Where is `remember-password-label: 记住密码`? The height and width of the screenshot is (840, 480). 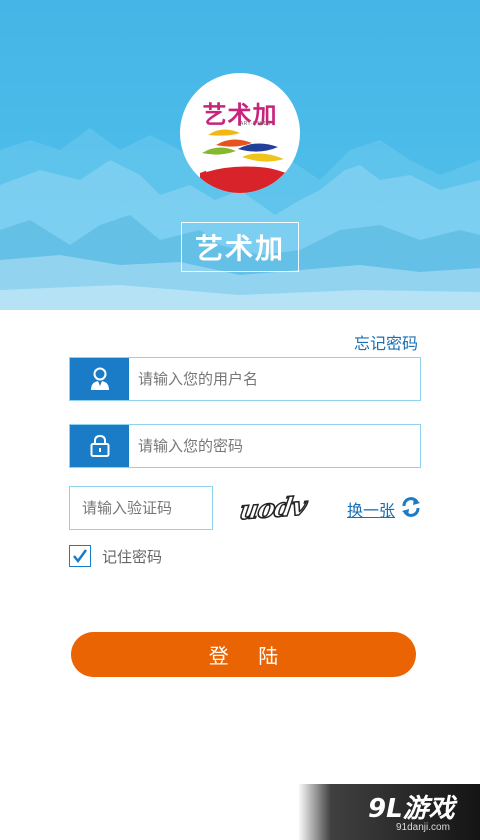
remember-password-label: 记住密码 is located at coordinates (132, 556).